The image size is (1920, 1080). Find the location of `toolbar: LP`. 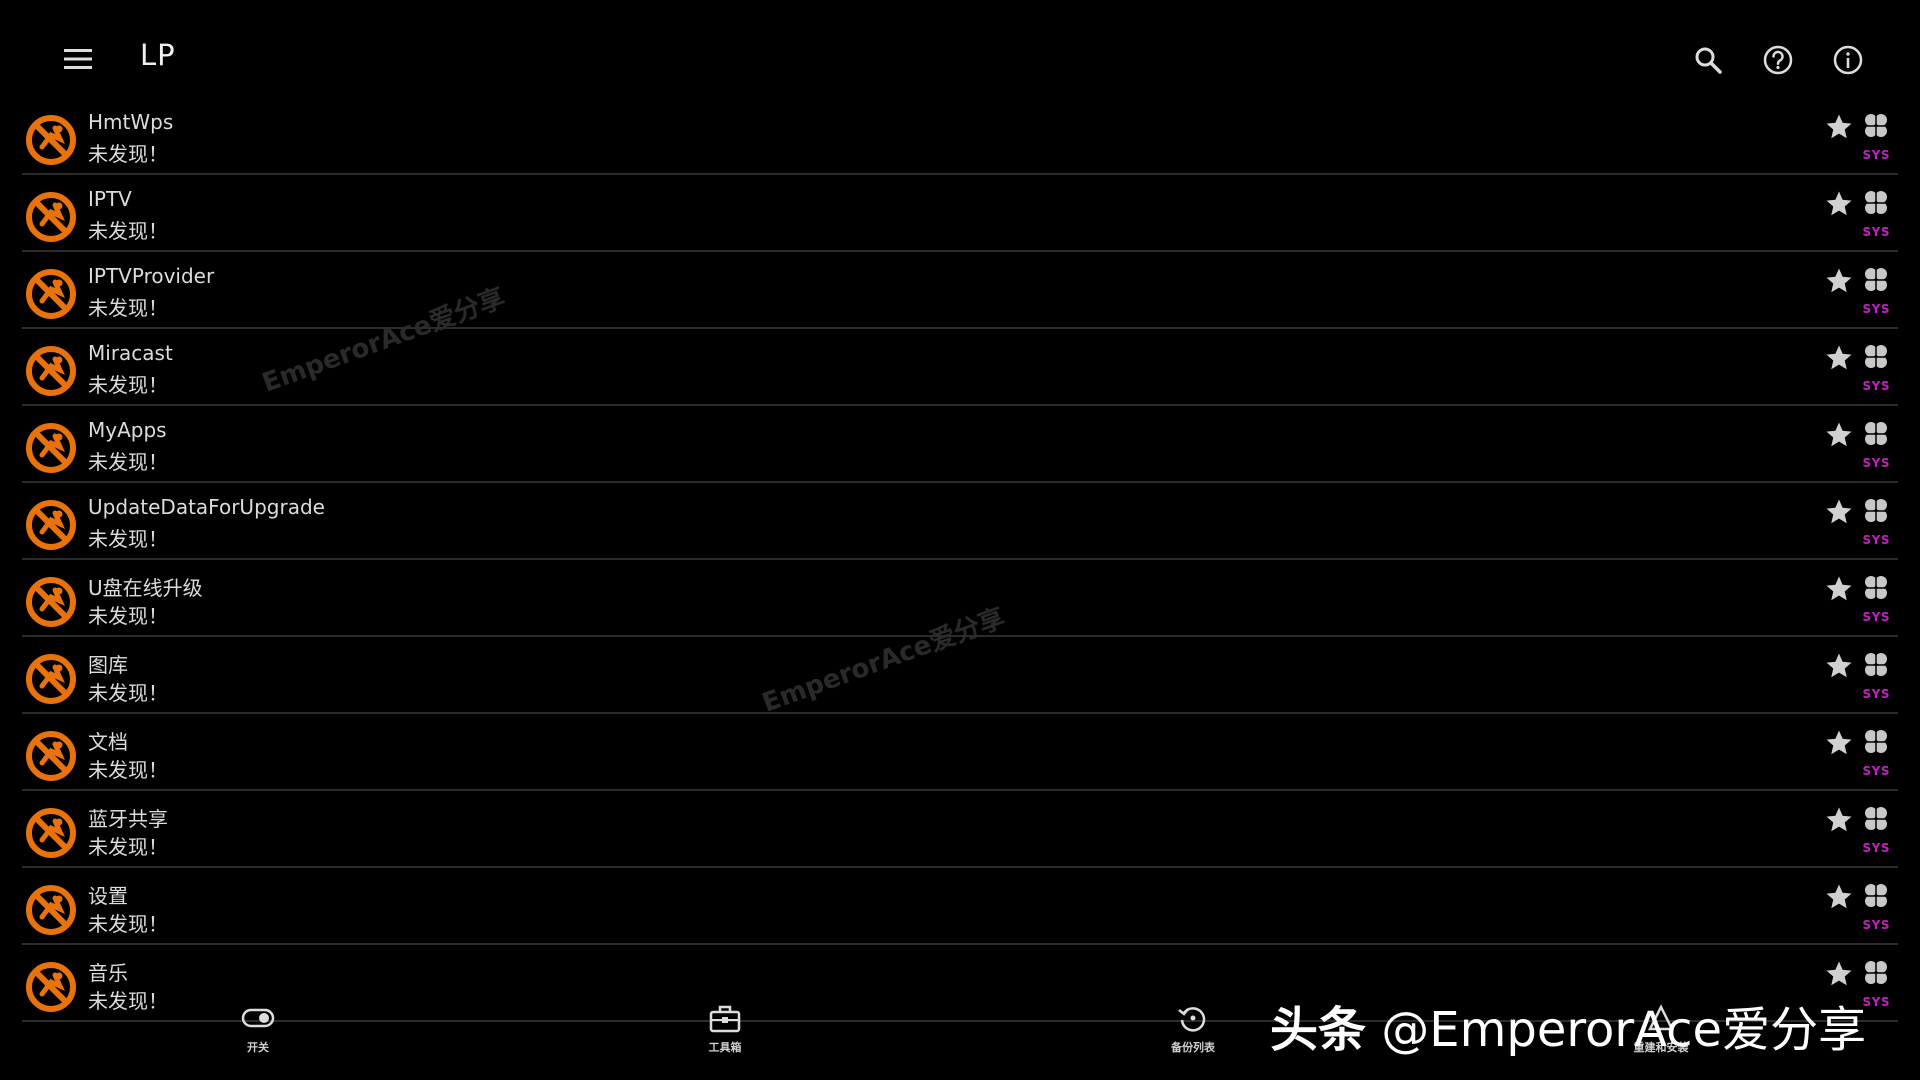

toolbar: LP is located at coordinates (960, 56).